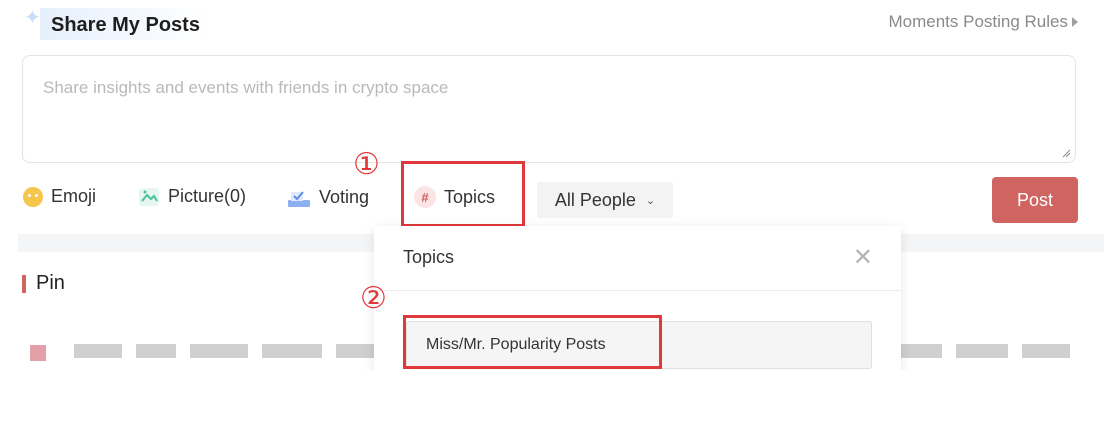 Image resolution: width=1104 pixels, height=422 pixels. What do you see at coordinates (299, 199) in the screenshot?
I see `voting-icon` at bounding box center [299, 199].